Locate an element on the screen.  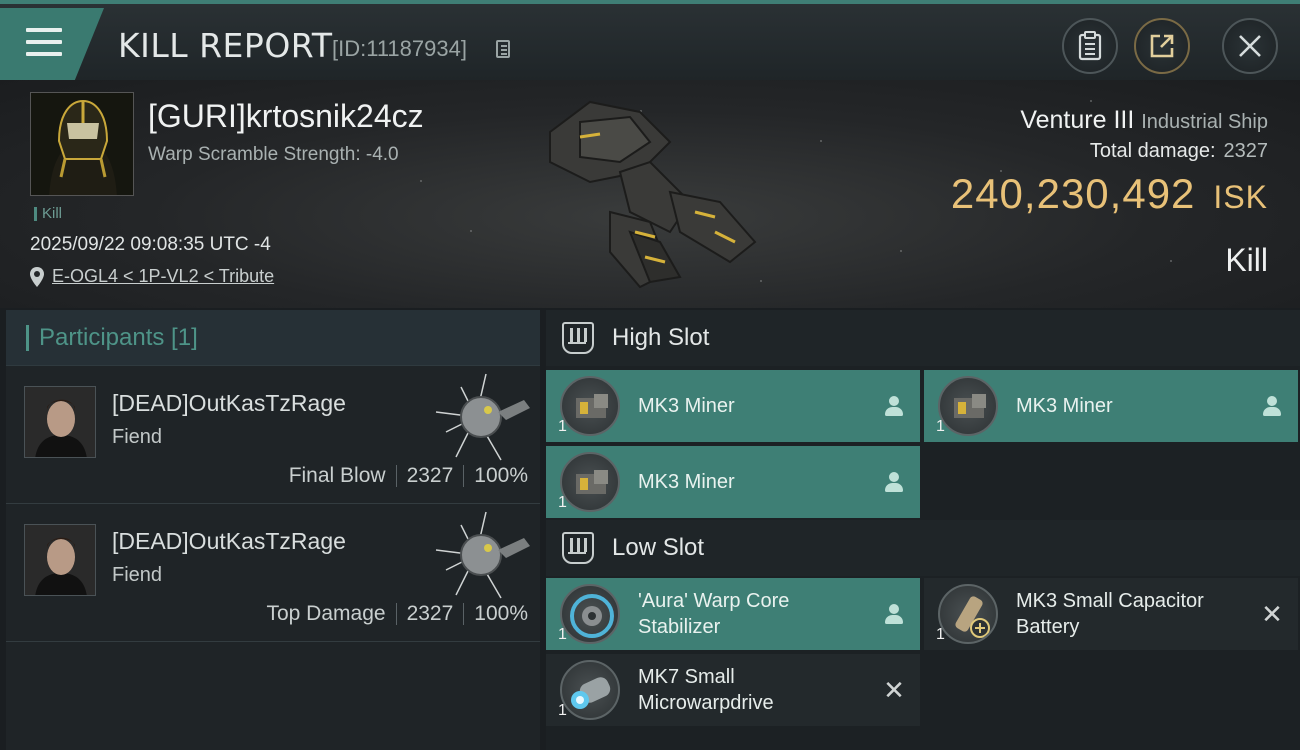
share-icon is located at coordinates (1162, 46).